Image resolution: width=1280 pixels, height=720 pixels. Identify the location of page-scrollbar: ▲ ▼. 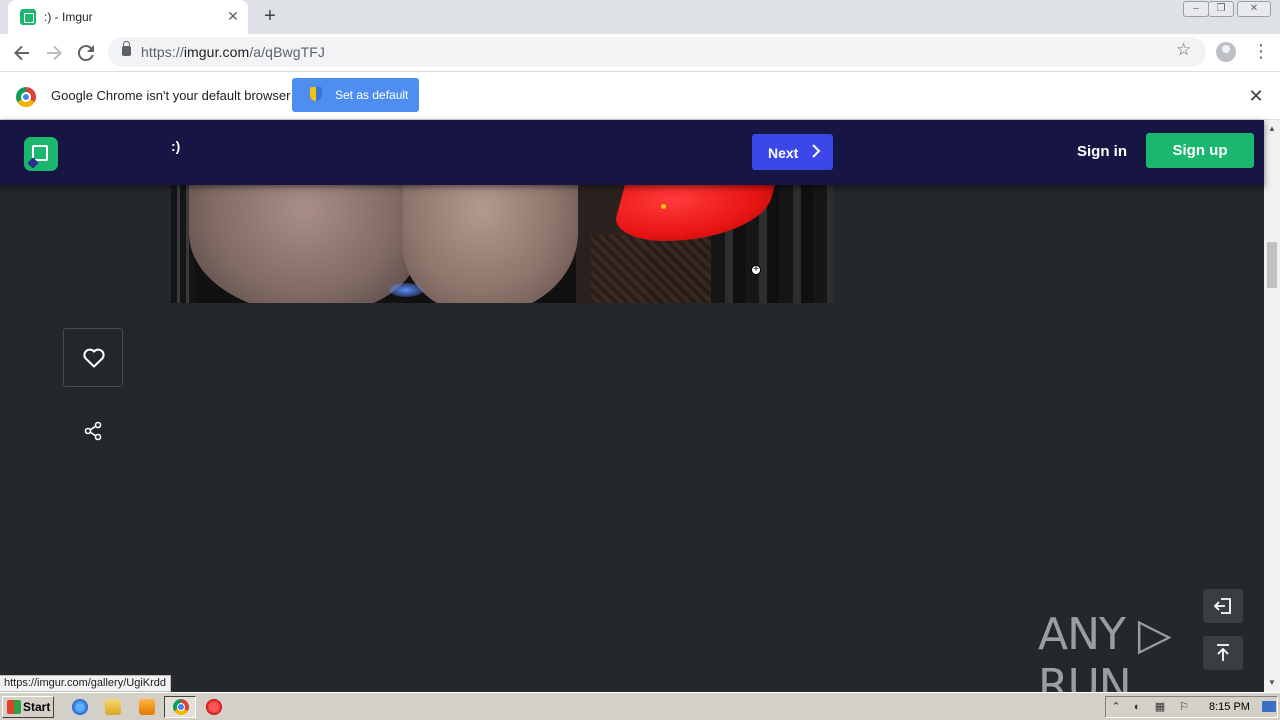
(1272, 406).